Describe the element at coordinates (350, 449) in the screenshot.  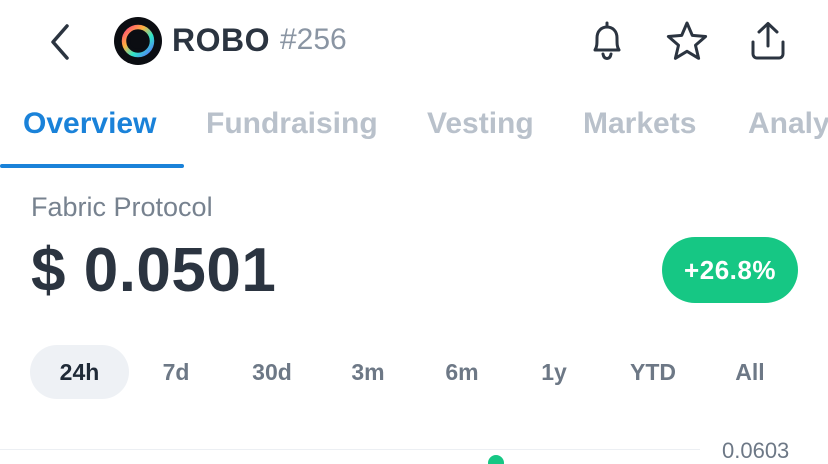
I see `chart-gridline` at that location.